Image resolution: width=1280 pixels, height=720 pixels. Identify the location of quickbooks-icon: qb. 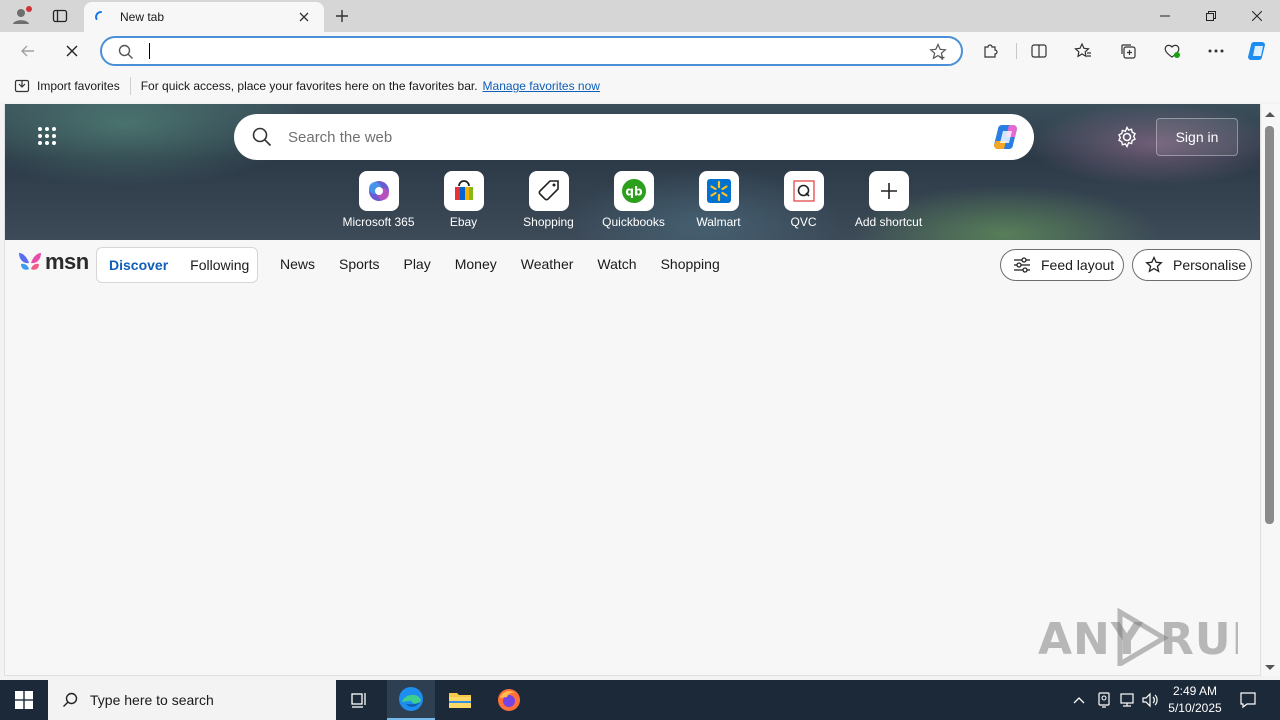
(633, 191).